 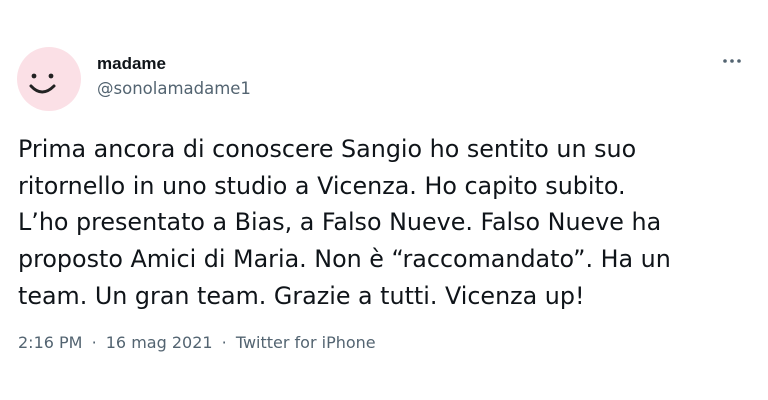 I want to click on display-name: madame, so click(x=131, y=64).